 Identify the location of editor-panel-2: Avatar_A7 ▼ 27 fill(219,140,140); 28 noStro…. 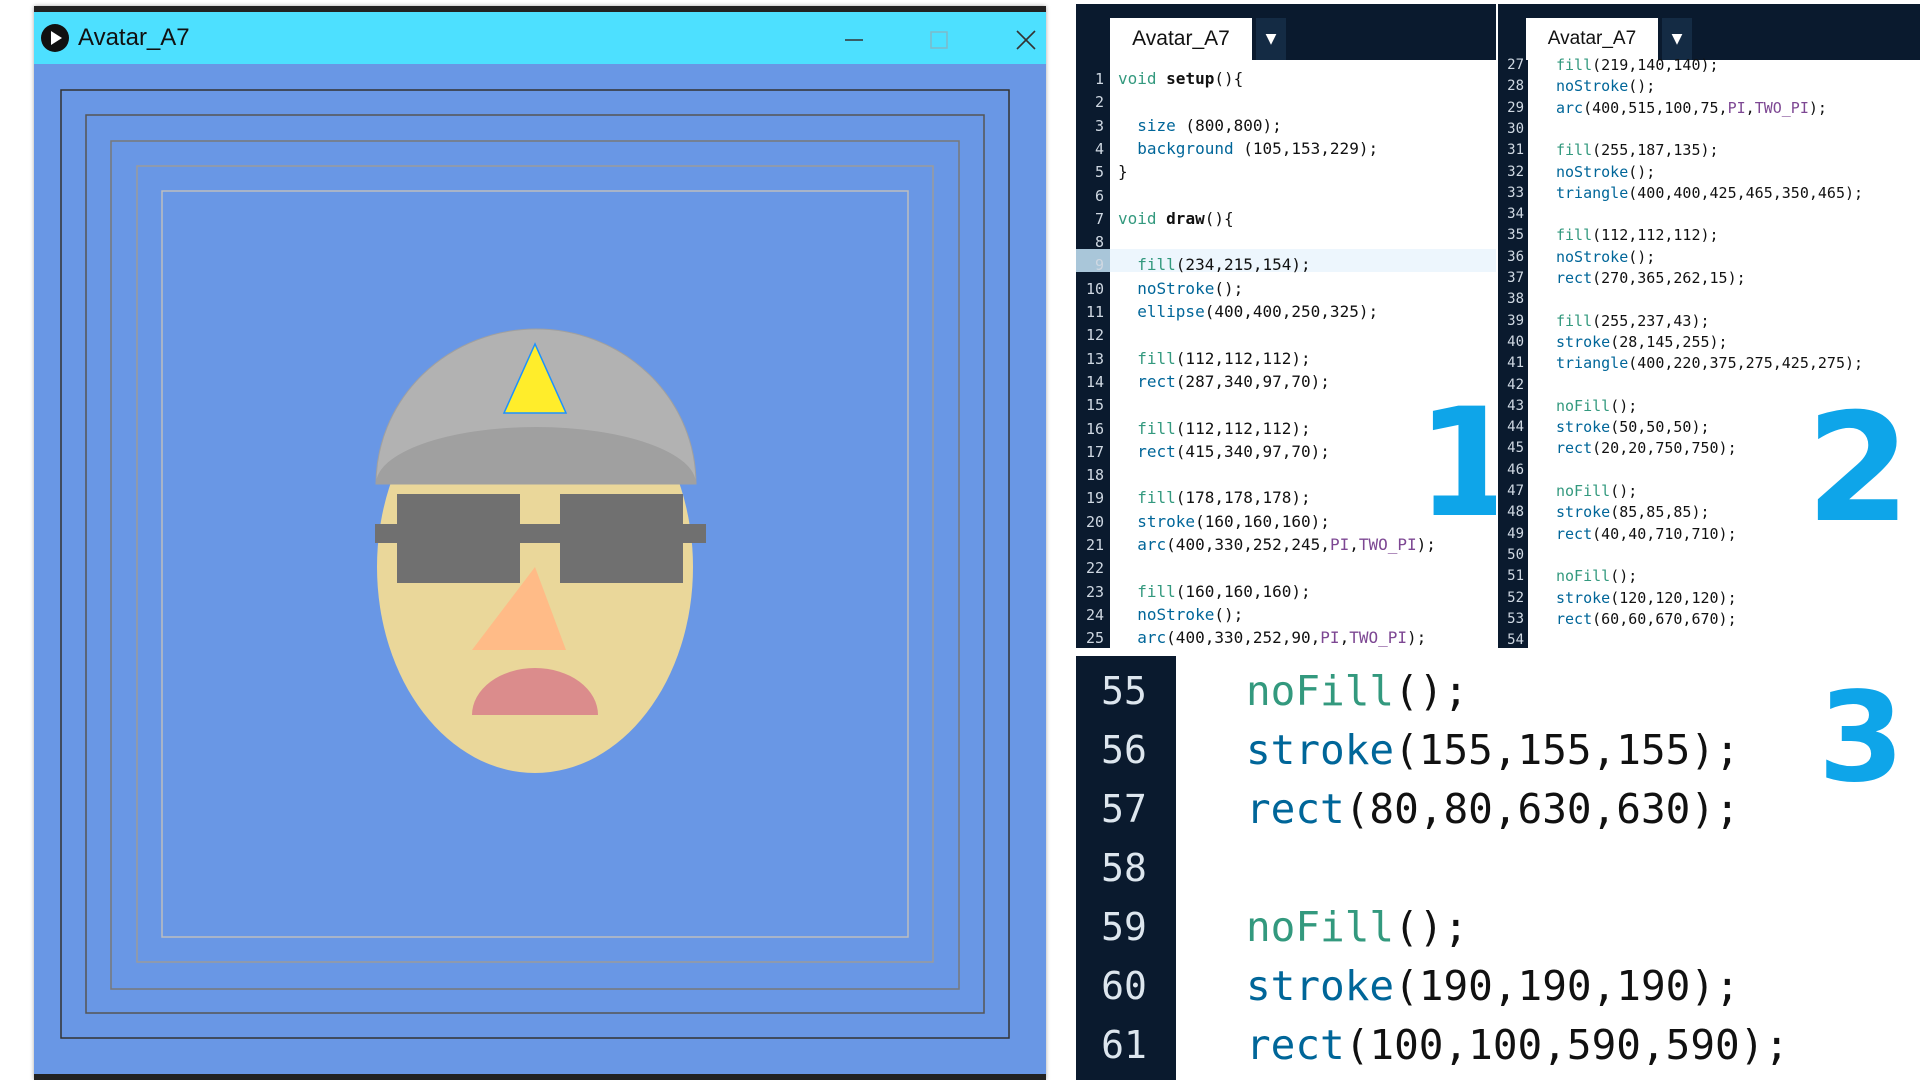
(1709, 326).